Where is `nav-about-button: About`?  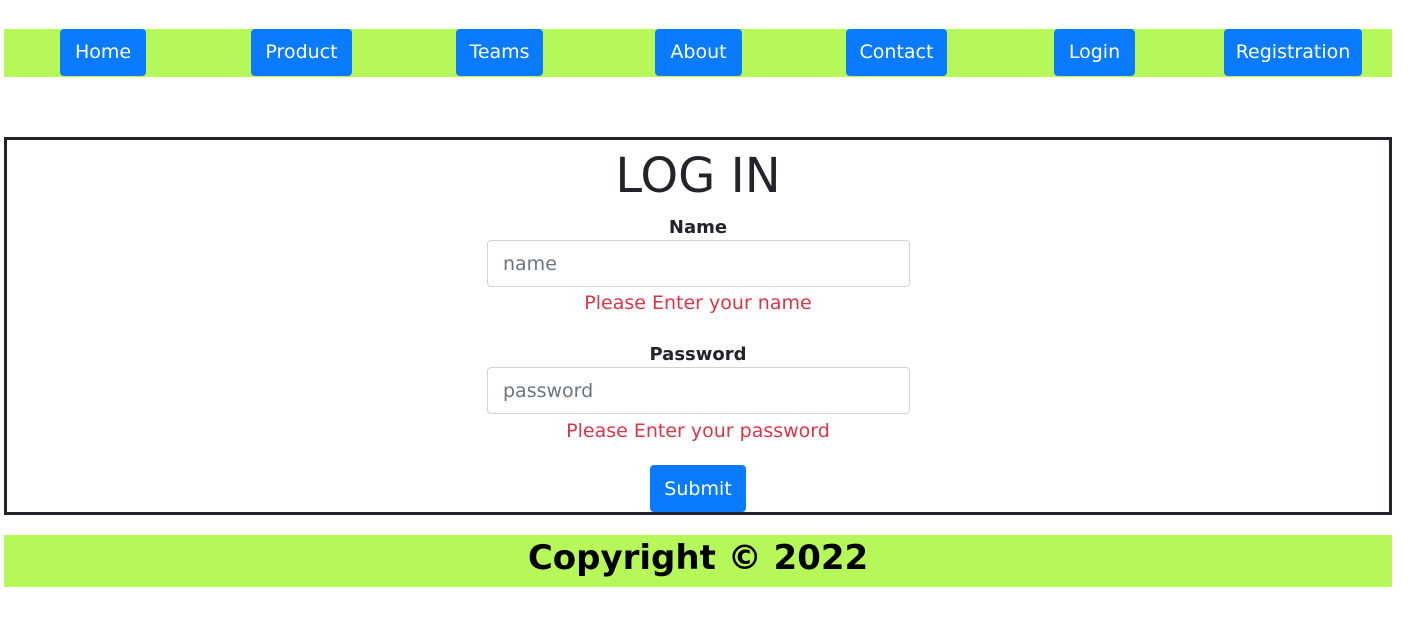 nav-about-button: About is located at coordinates (698, 52).